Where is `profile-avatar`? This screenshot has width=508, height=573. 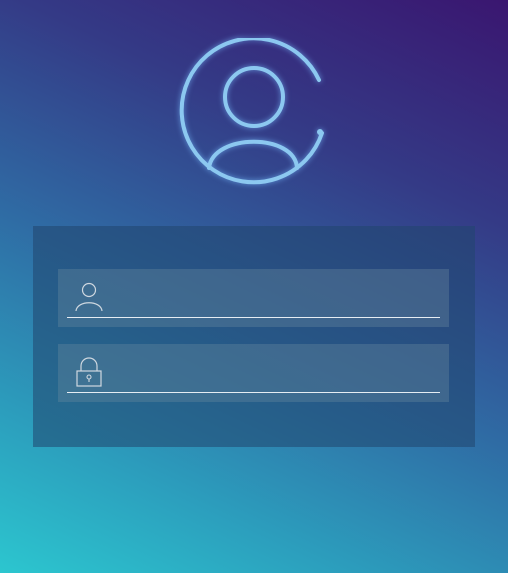
profile-avatar is located at coordinates (254, 112).